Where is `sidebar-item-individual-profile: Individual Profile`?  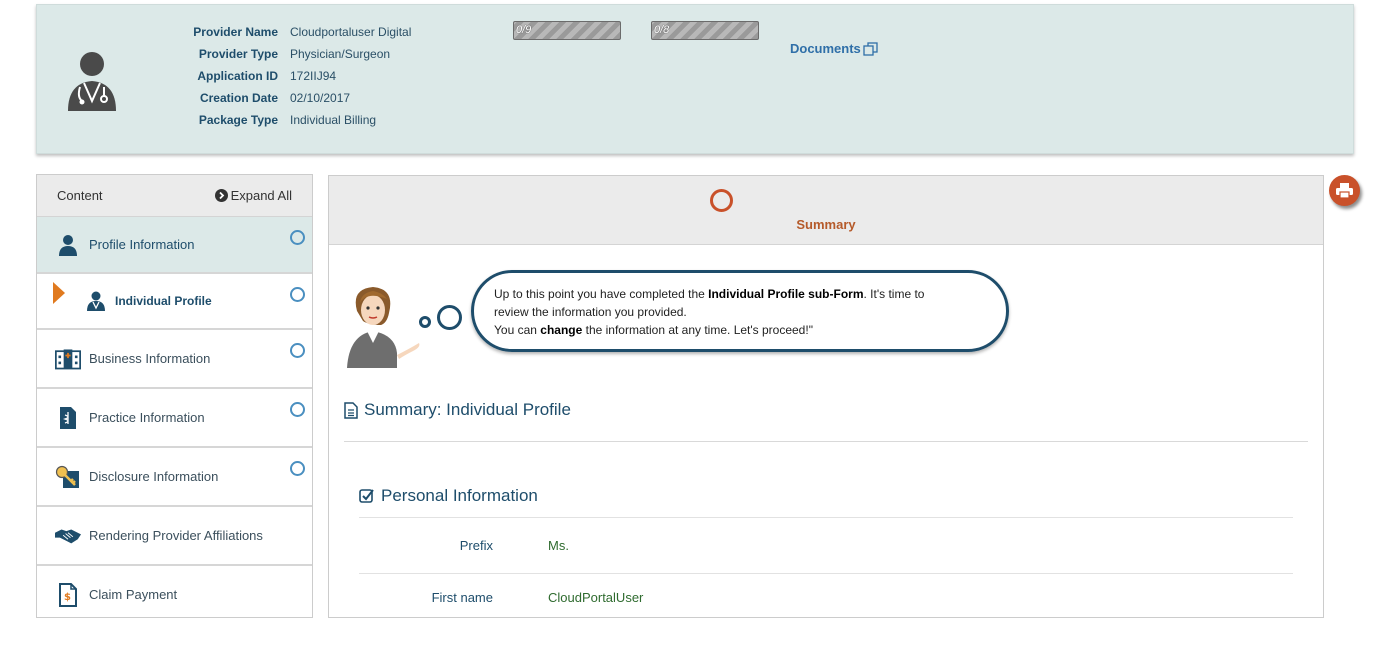
sidebar-item-individual-profile: Individual Profile is located at coordinates (174, 302).